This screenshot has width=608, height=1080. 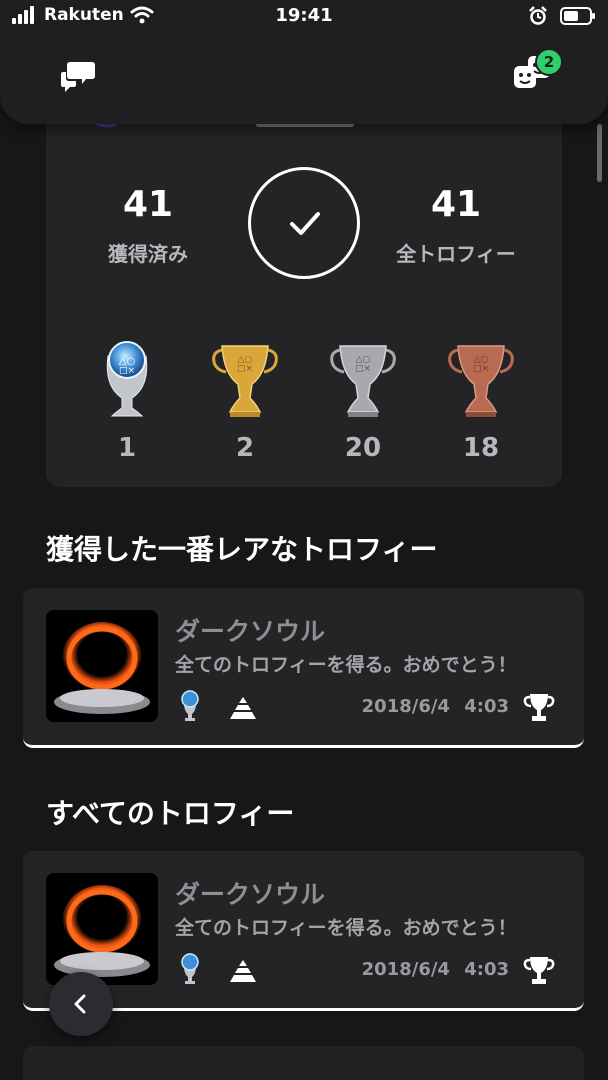 I want to click on friends-notification-badge: 2, so click(x=549, y=62).